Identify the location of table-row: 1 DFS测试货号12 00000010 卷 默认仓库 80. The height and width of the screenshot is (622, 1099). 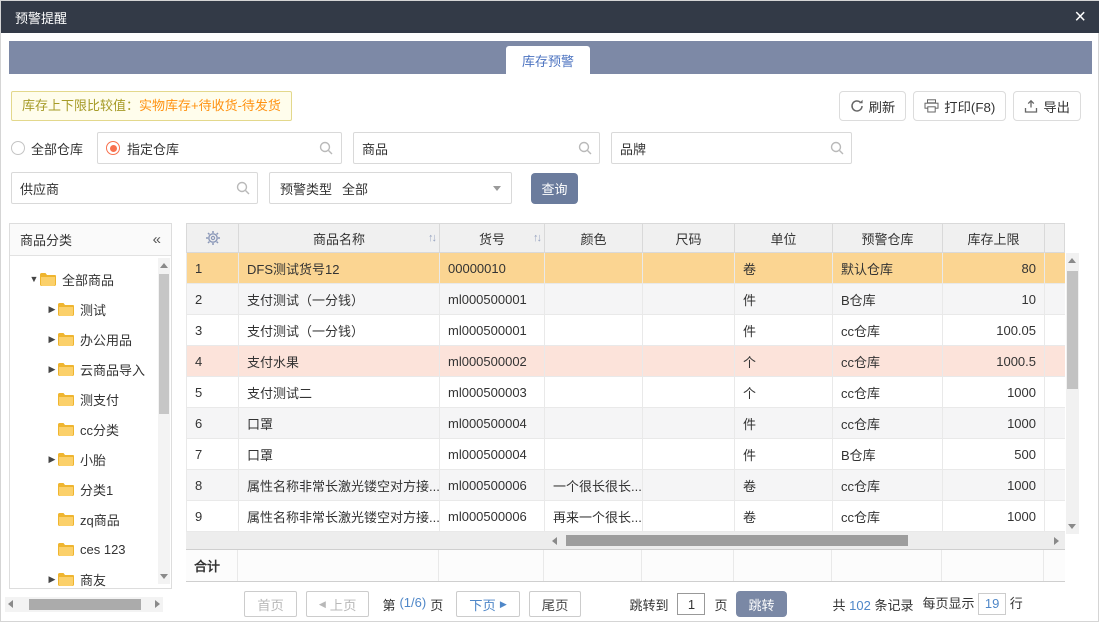
(625, 268).